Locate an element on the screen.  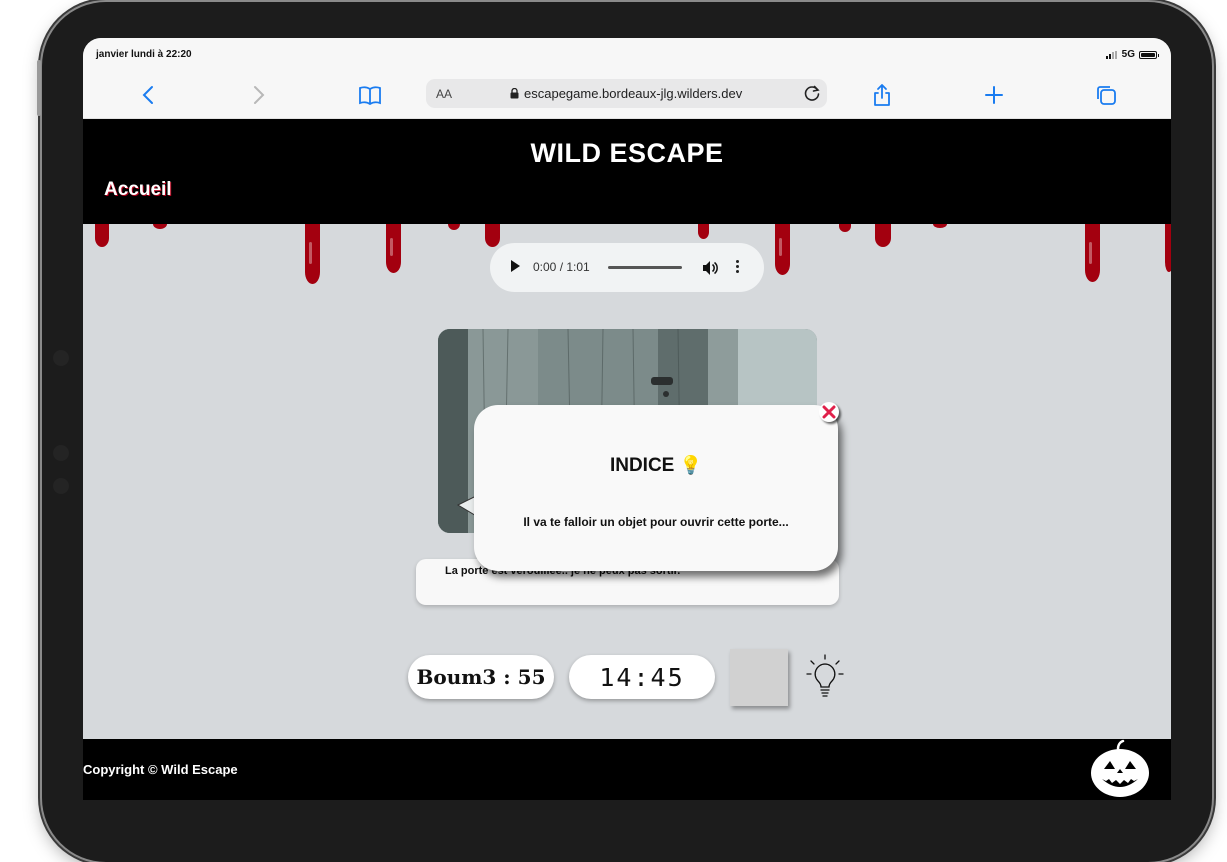
hint-title-text: INDICE is located at coordinates (642, 465).